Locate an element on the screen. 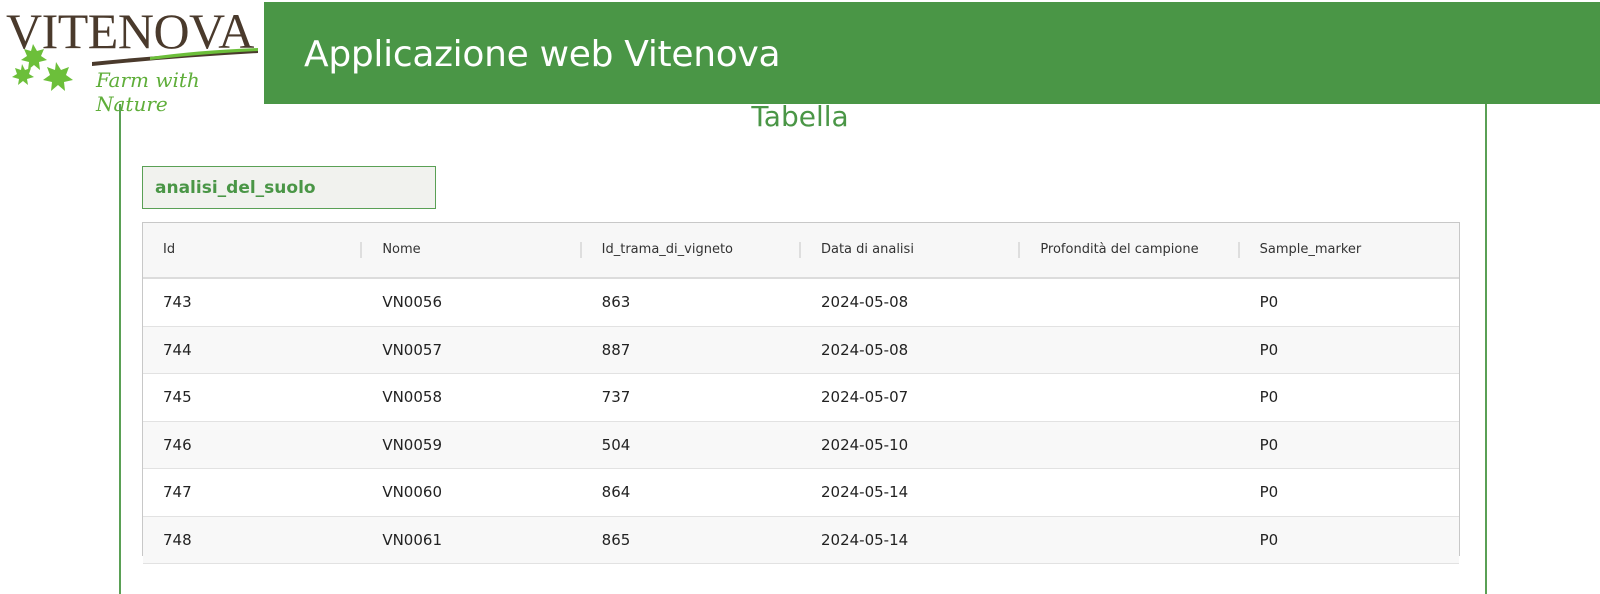 Image resolution: width=1600 pixels, height=594 pixels. column-header-label: Data di analisi is located at coordinates (867, 249).